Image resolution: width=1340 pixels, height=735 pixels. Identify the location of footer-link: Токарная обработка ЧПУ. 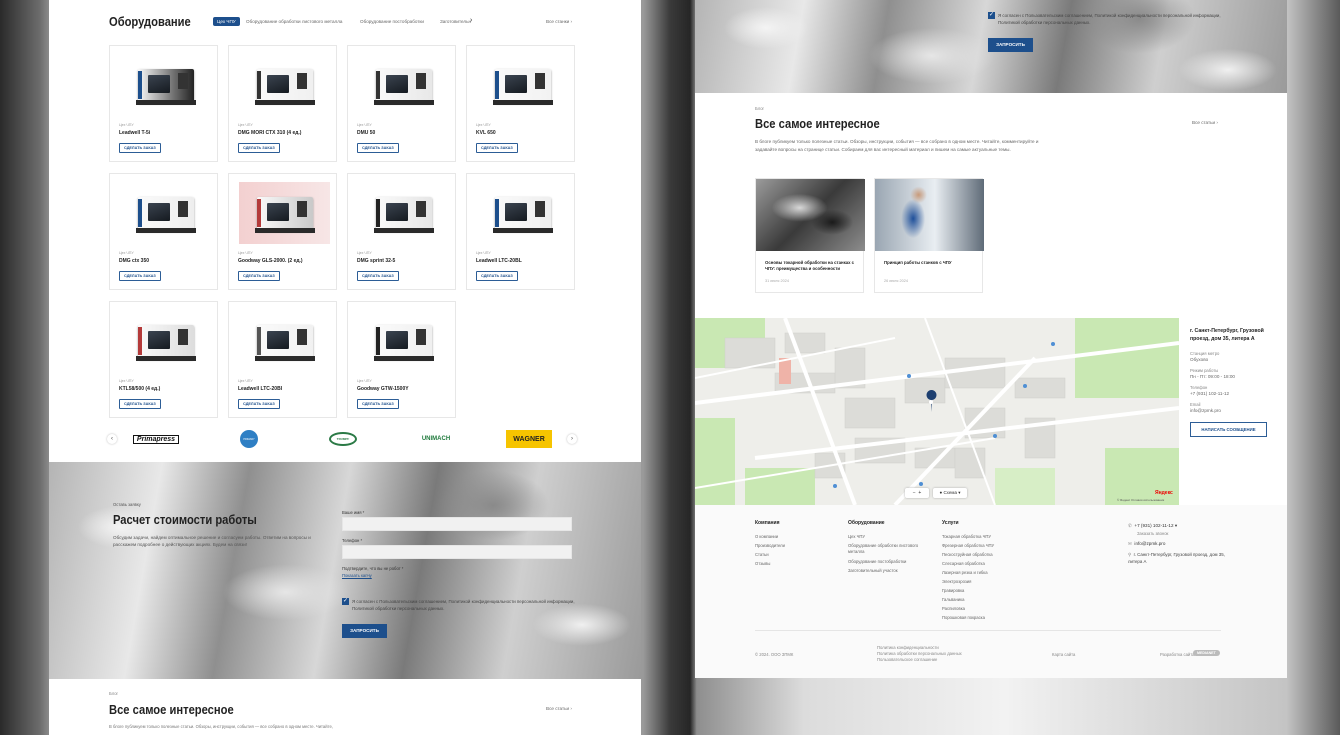
(968, 536).